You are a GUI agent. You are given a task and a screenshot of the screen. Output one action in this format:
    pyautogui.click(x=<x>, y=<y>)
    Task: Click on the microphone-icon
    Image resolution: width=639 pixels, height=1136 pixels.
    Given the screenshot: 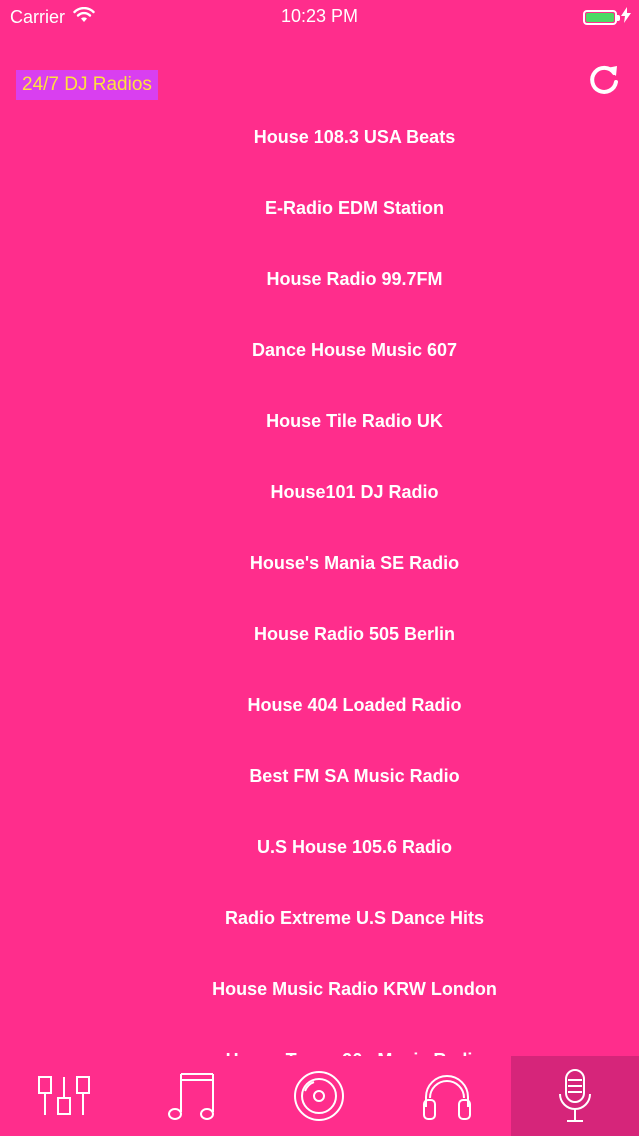 What is the action you would take?
    pyautogui.click(x=575, y=1095)
    